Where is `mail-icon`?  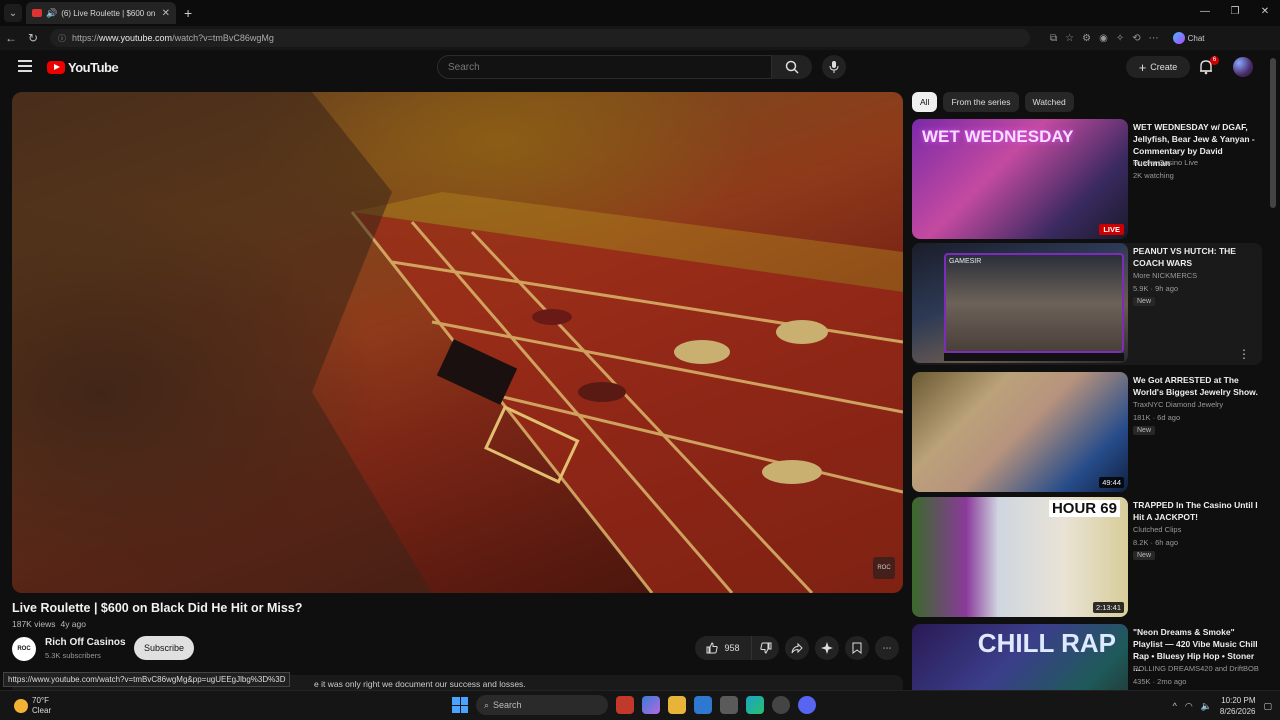 mail-icon is located at coordinates (703, 705).